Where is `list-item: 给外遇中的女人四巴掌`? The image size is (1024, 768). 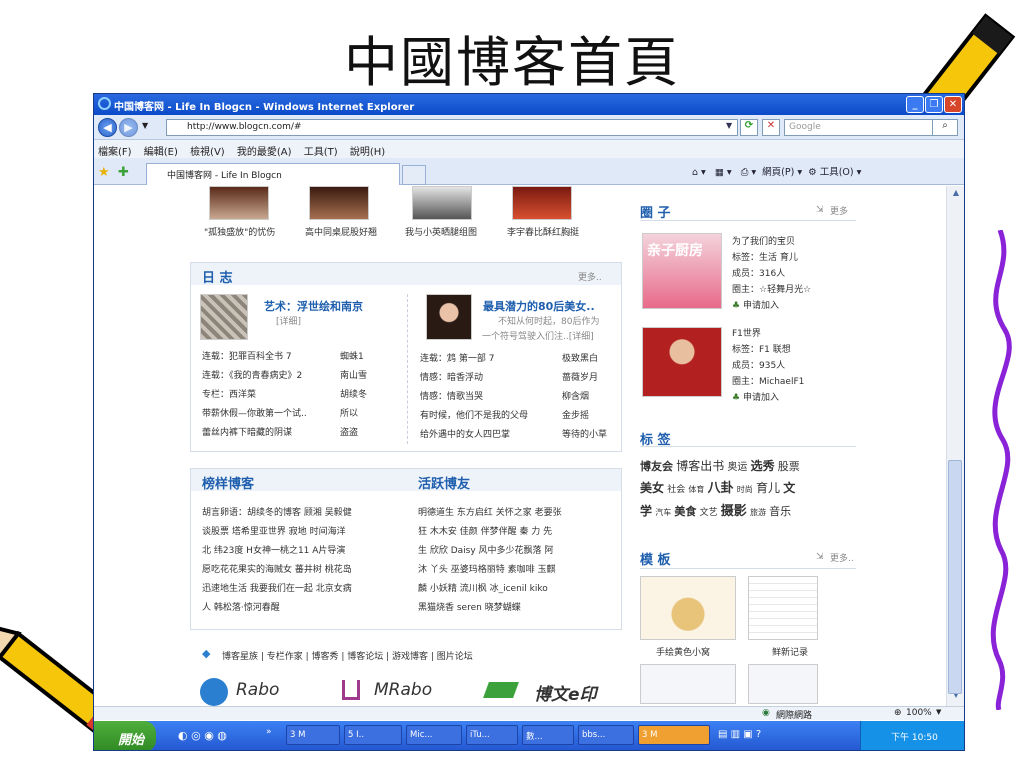 list-item: 给外遇中的女人四巴掌 is located at coordinates (465, 433).